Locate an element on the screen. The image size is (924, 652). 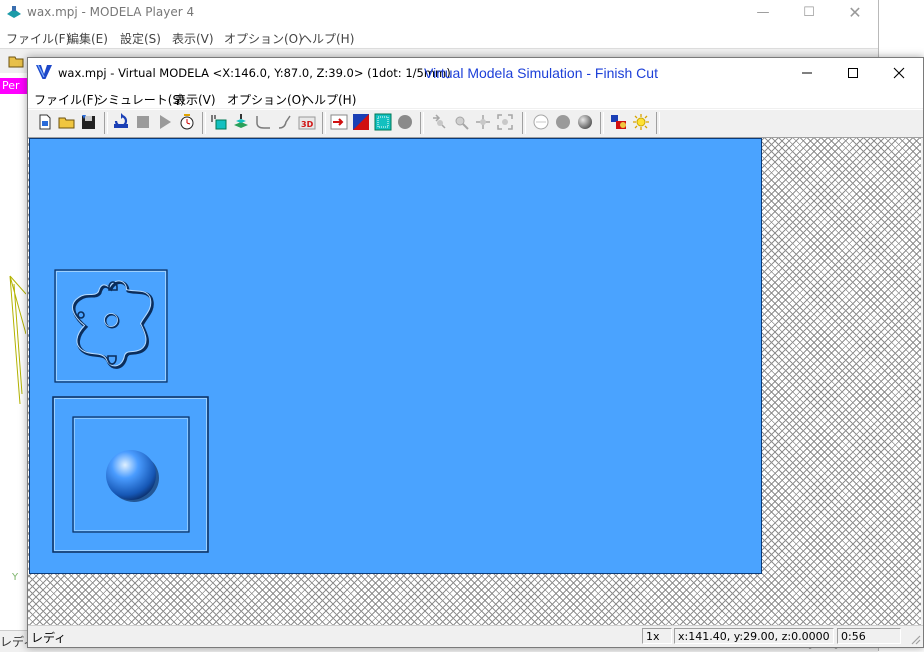
stop-icon is located at coordinates (143, 122).